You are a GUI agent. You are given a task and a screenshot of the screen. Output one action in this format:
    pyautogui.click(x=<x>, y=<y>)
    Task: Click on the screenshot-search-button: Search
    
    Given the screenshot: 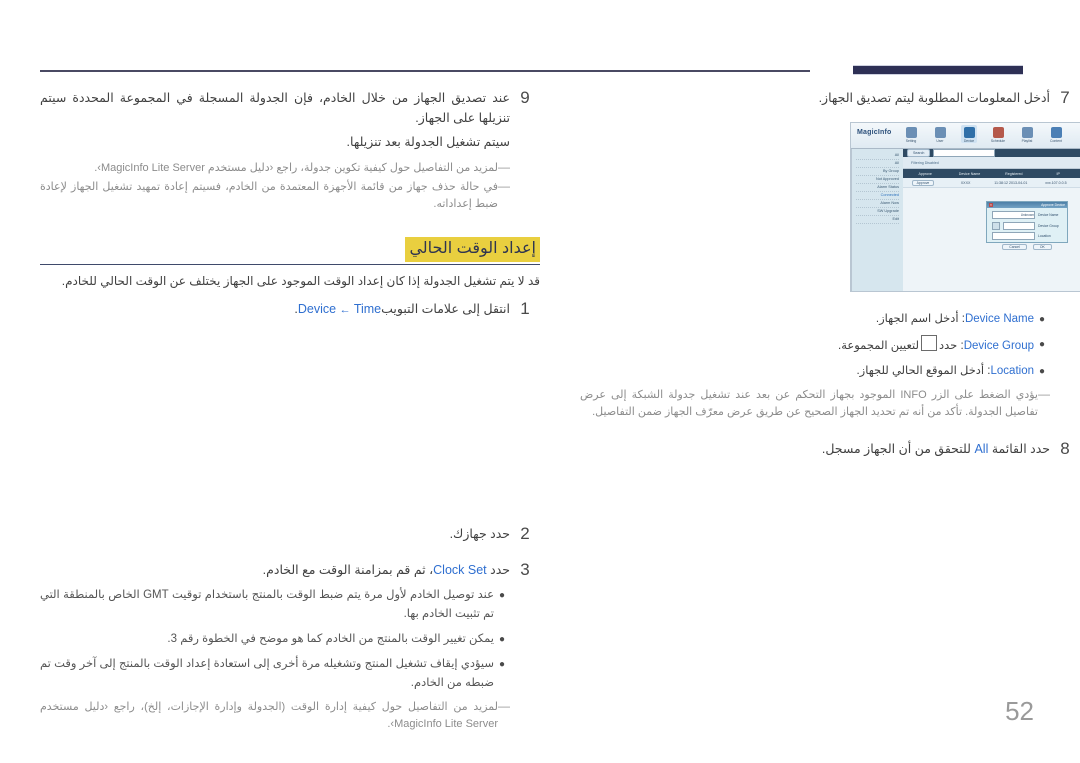 What is the action you would take?
    pyautogui.click(x=919, y=153)
    